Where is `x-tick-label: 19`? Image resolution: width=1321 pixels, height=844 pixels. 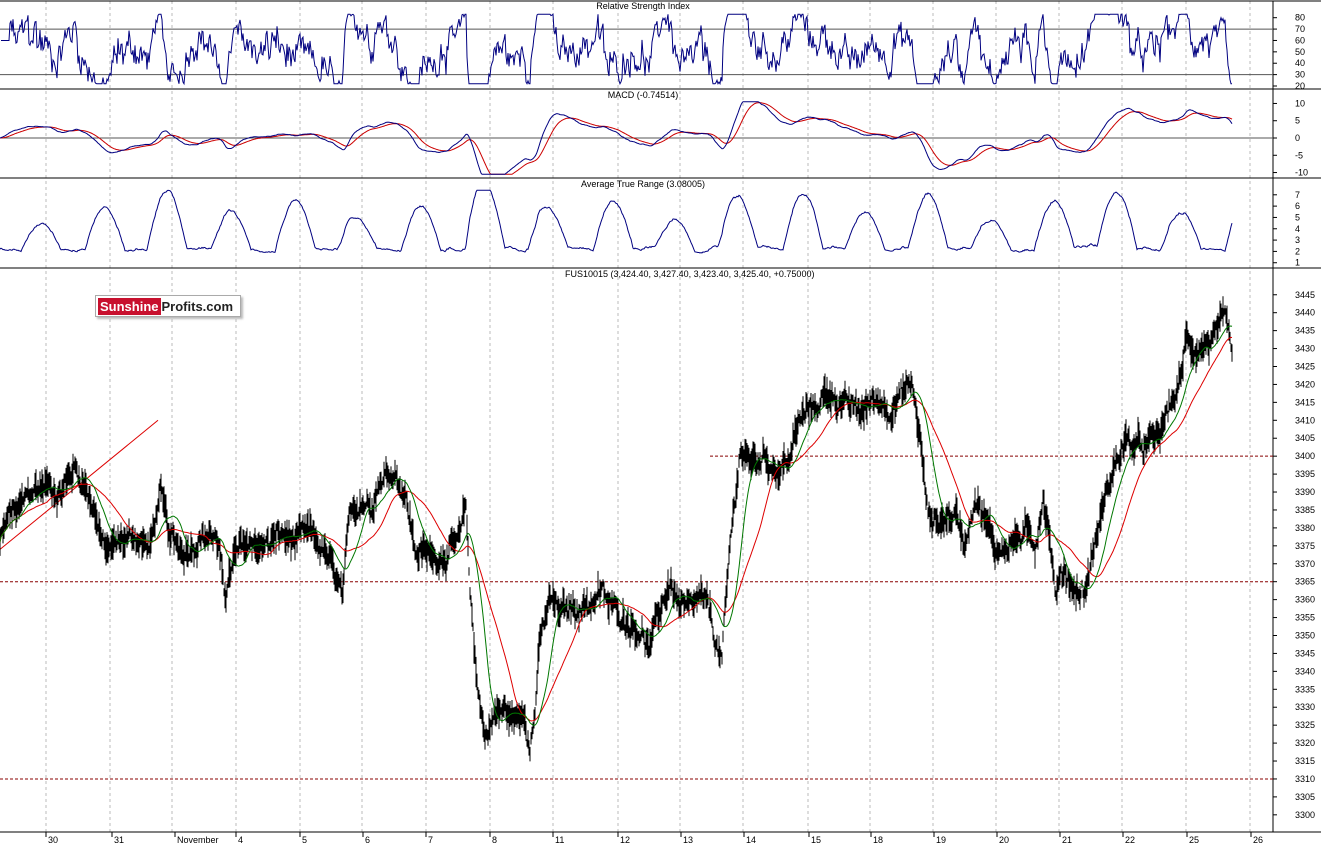 x-tick-label: 19 is located at coordinates (941, 839).